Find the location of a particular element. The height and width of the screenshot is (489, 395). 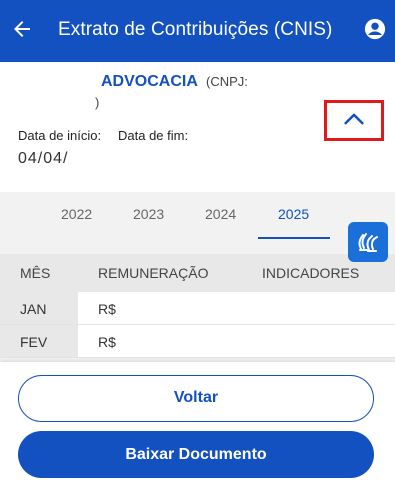

account-circle-icon is located at coordinates (375, 29).